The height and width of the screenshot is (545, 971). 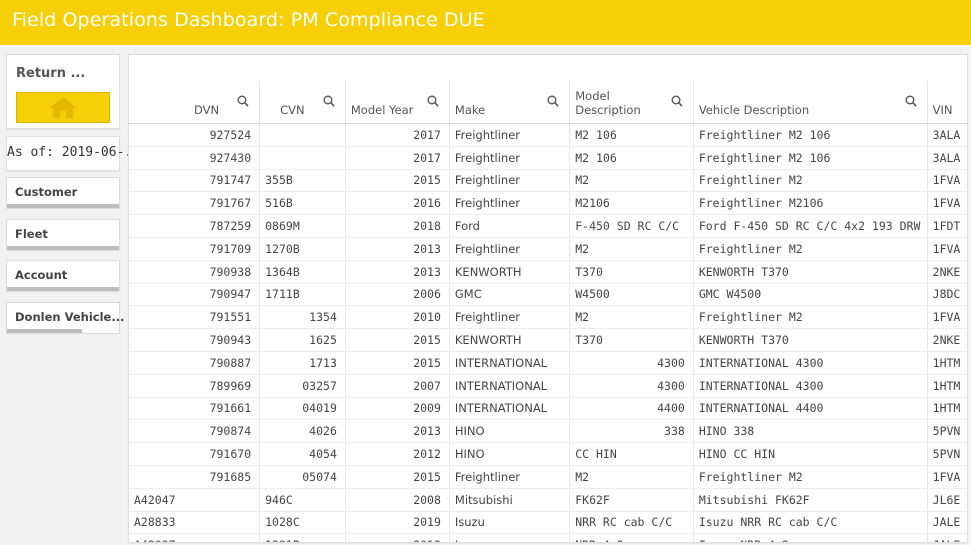 What do you see at coordinates (470, 110) in the screenshot?
I see `column-header-label: Make` at bounding box center [470, 110].